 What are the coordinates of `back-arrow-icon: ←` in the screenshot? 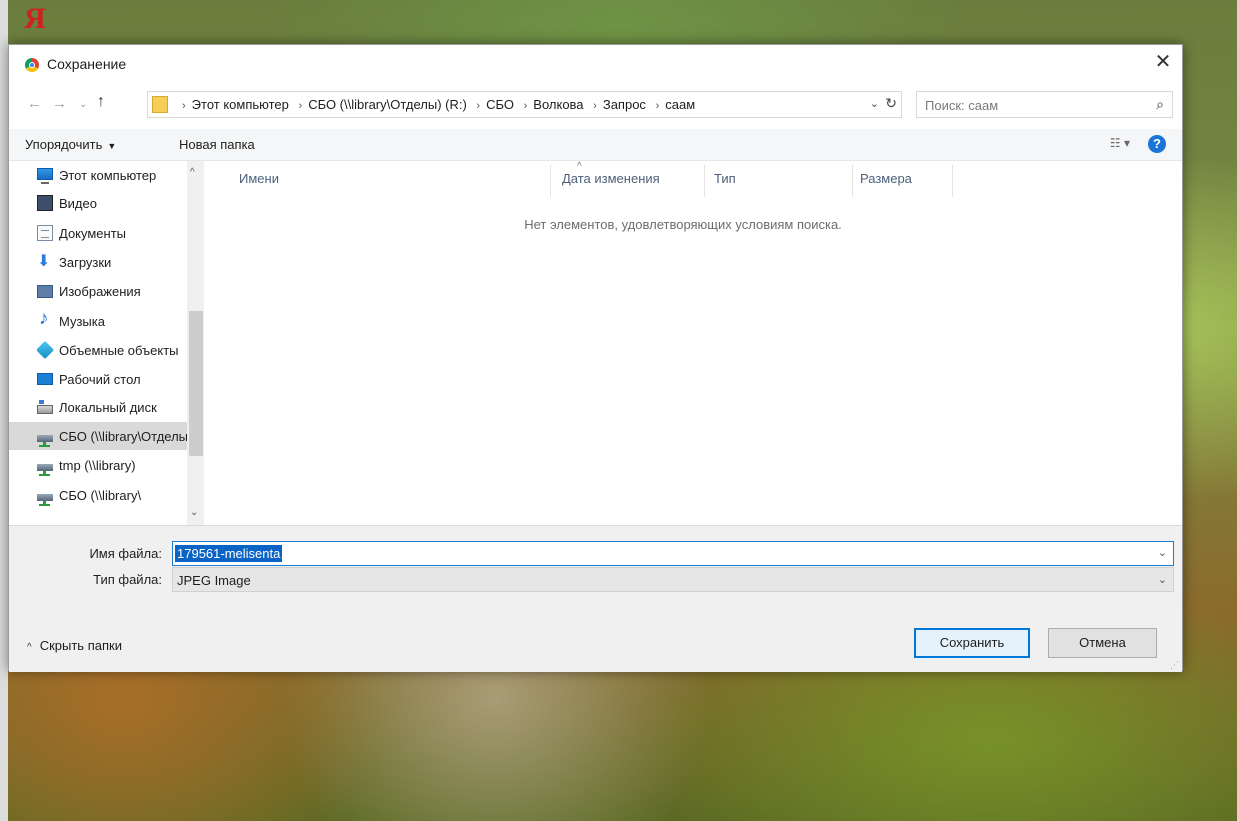 It's located at (34, 103).